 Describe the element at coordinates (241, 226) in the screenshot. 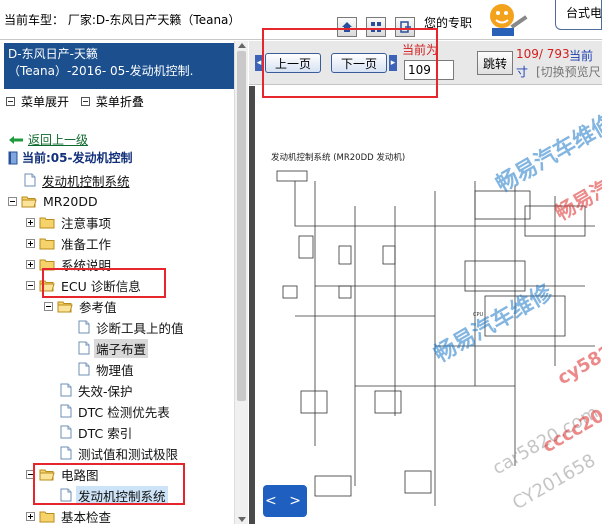

I see `scrollbar-thumb` at that location.